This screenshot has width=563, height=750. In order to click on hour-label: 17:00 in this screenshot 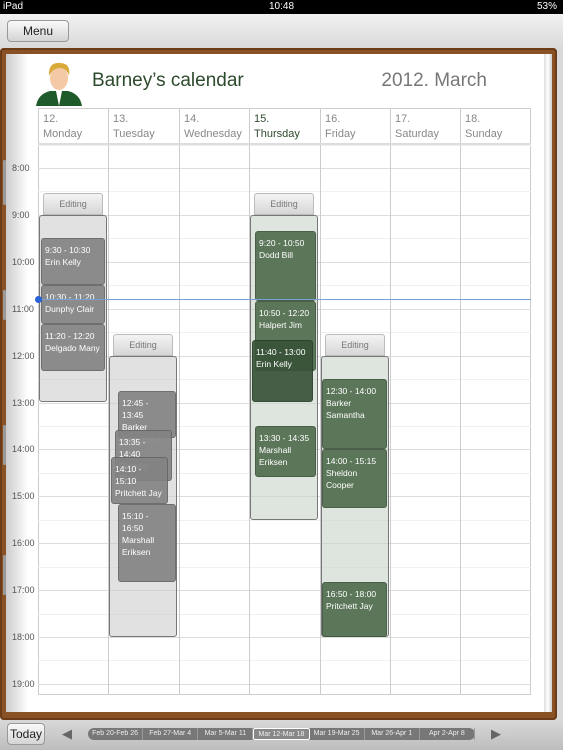, I will do `click(23, 590)`.